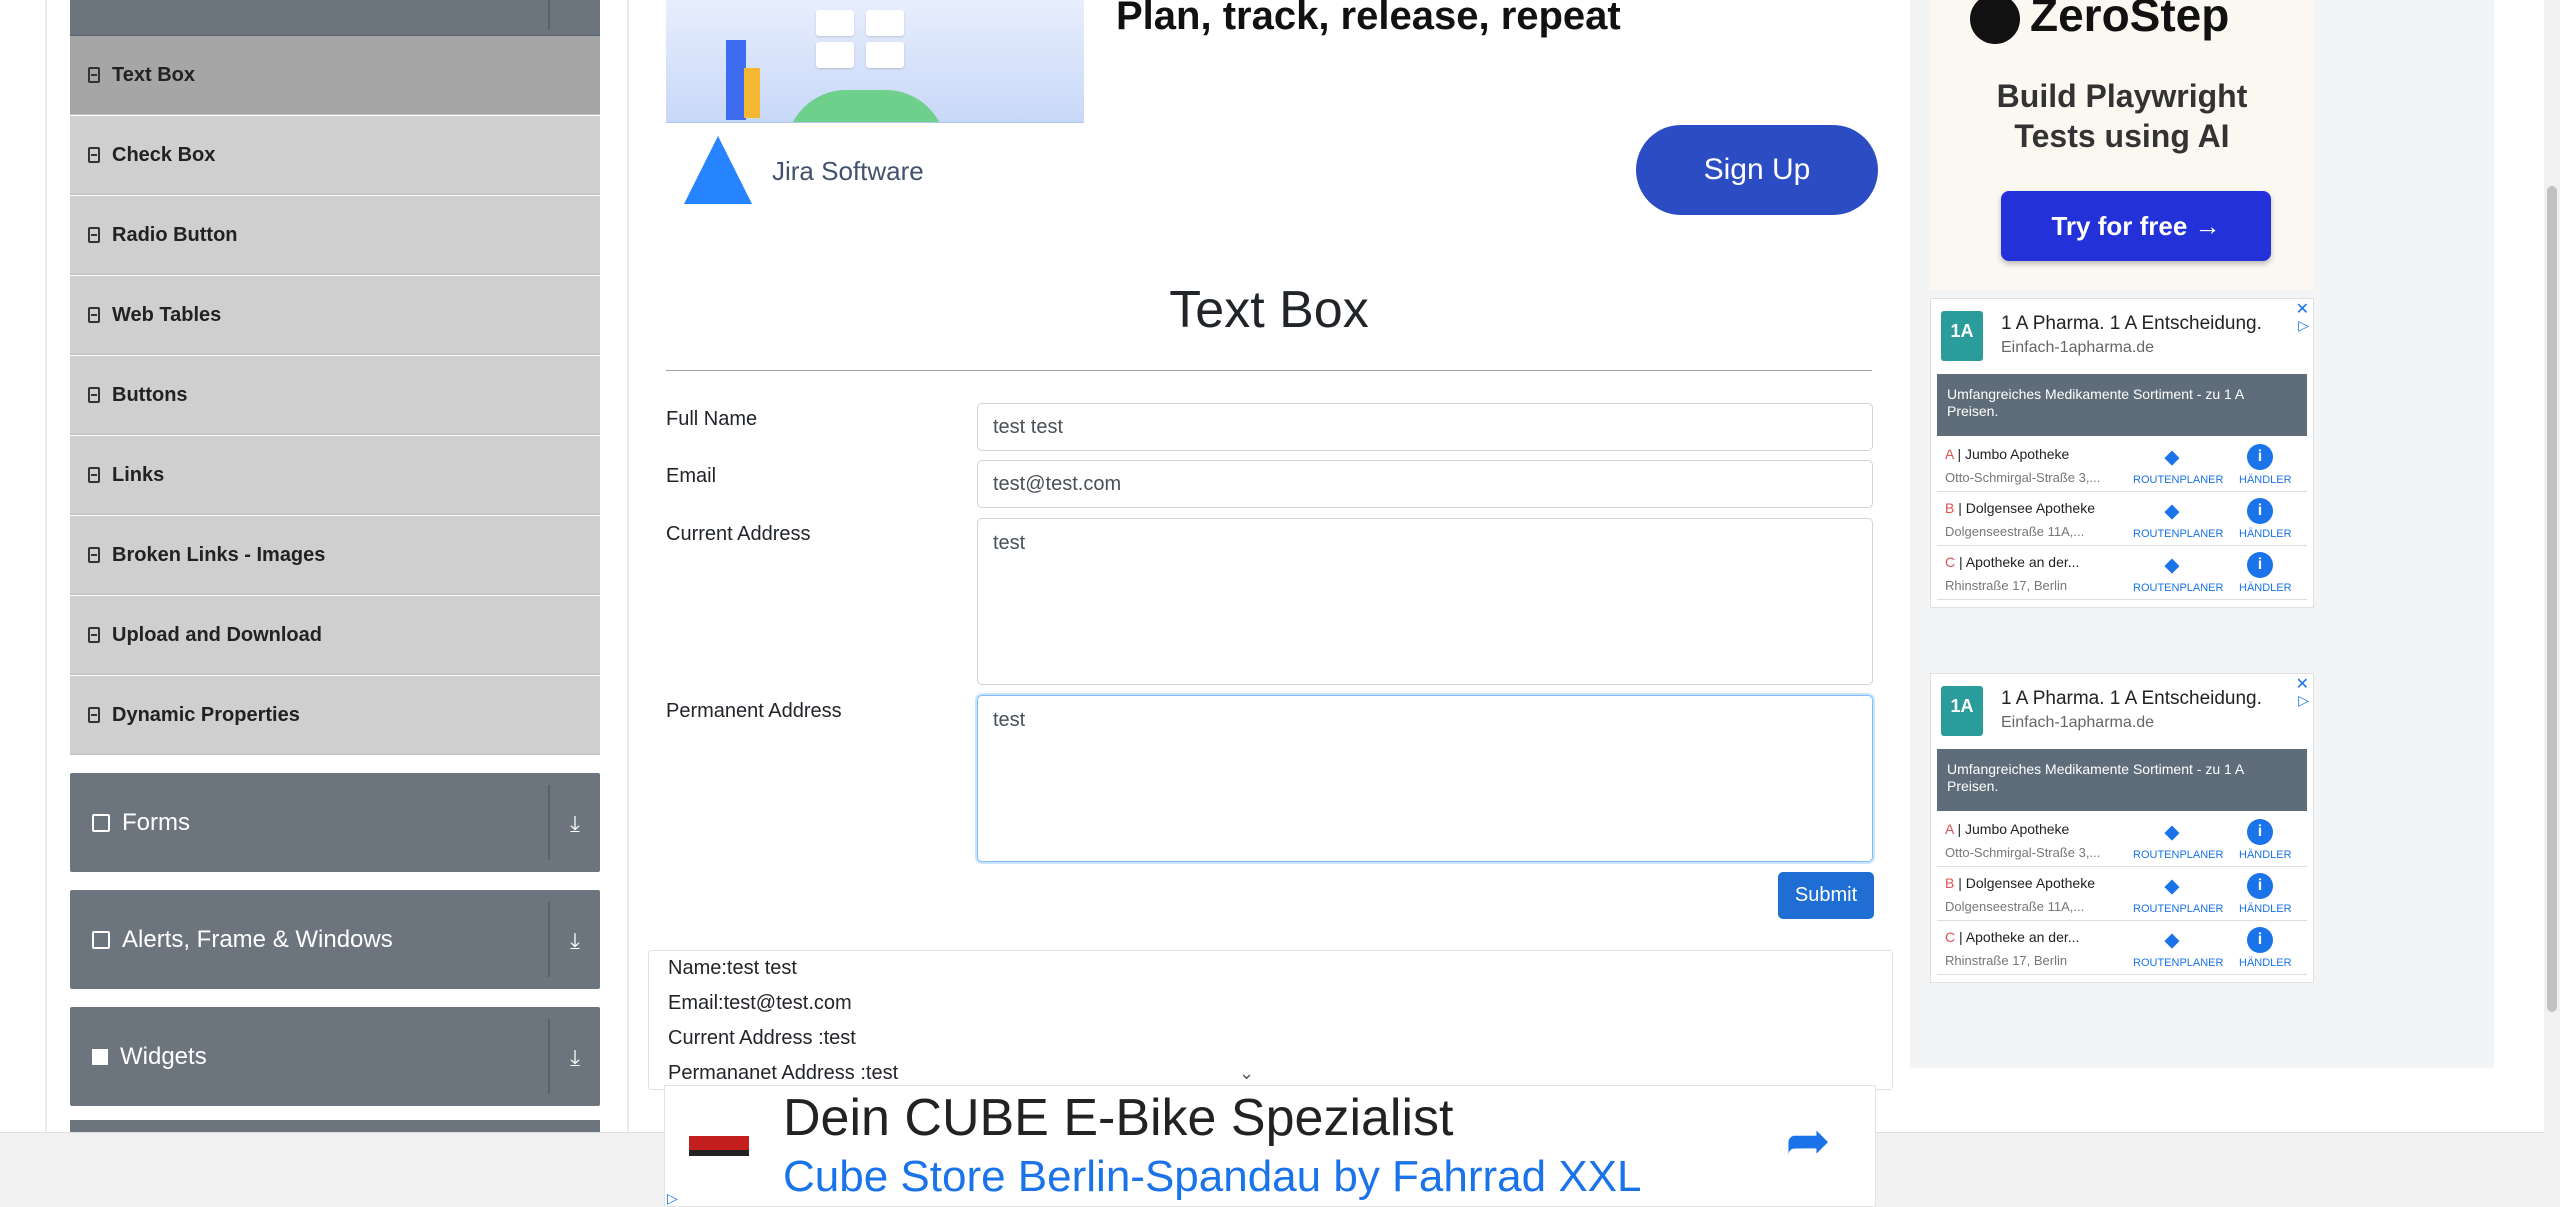 Image resolution: width=2560 pixels, height=1207 pixels. What do you see at coordinates (1118, 1118) in the screenshot?
I see `ad-line-1: Dein CUBE E-Bike Spezialist` at bounding box center [1118, 1118].